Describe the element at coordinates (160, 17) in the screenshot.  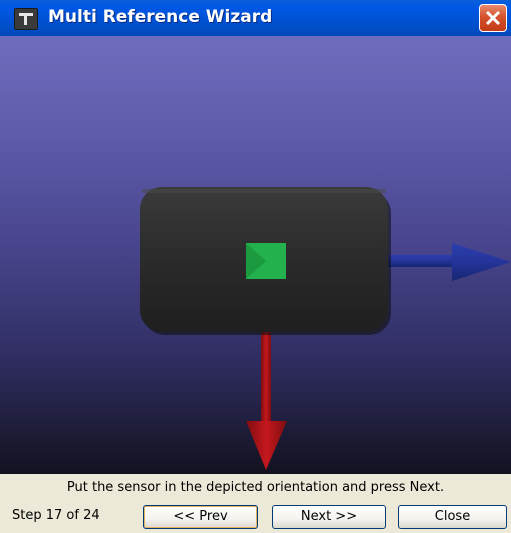
I see `window-title: Multi Reference Wizard` at that location.